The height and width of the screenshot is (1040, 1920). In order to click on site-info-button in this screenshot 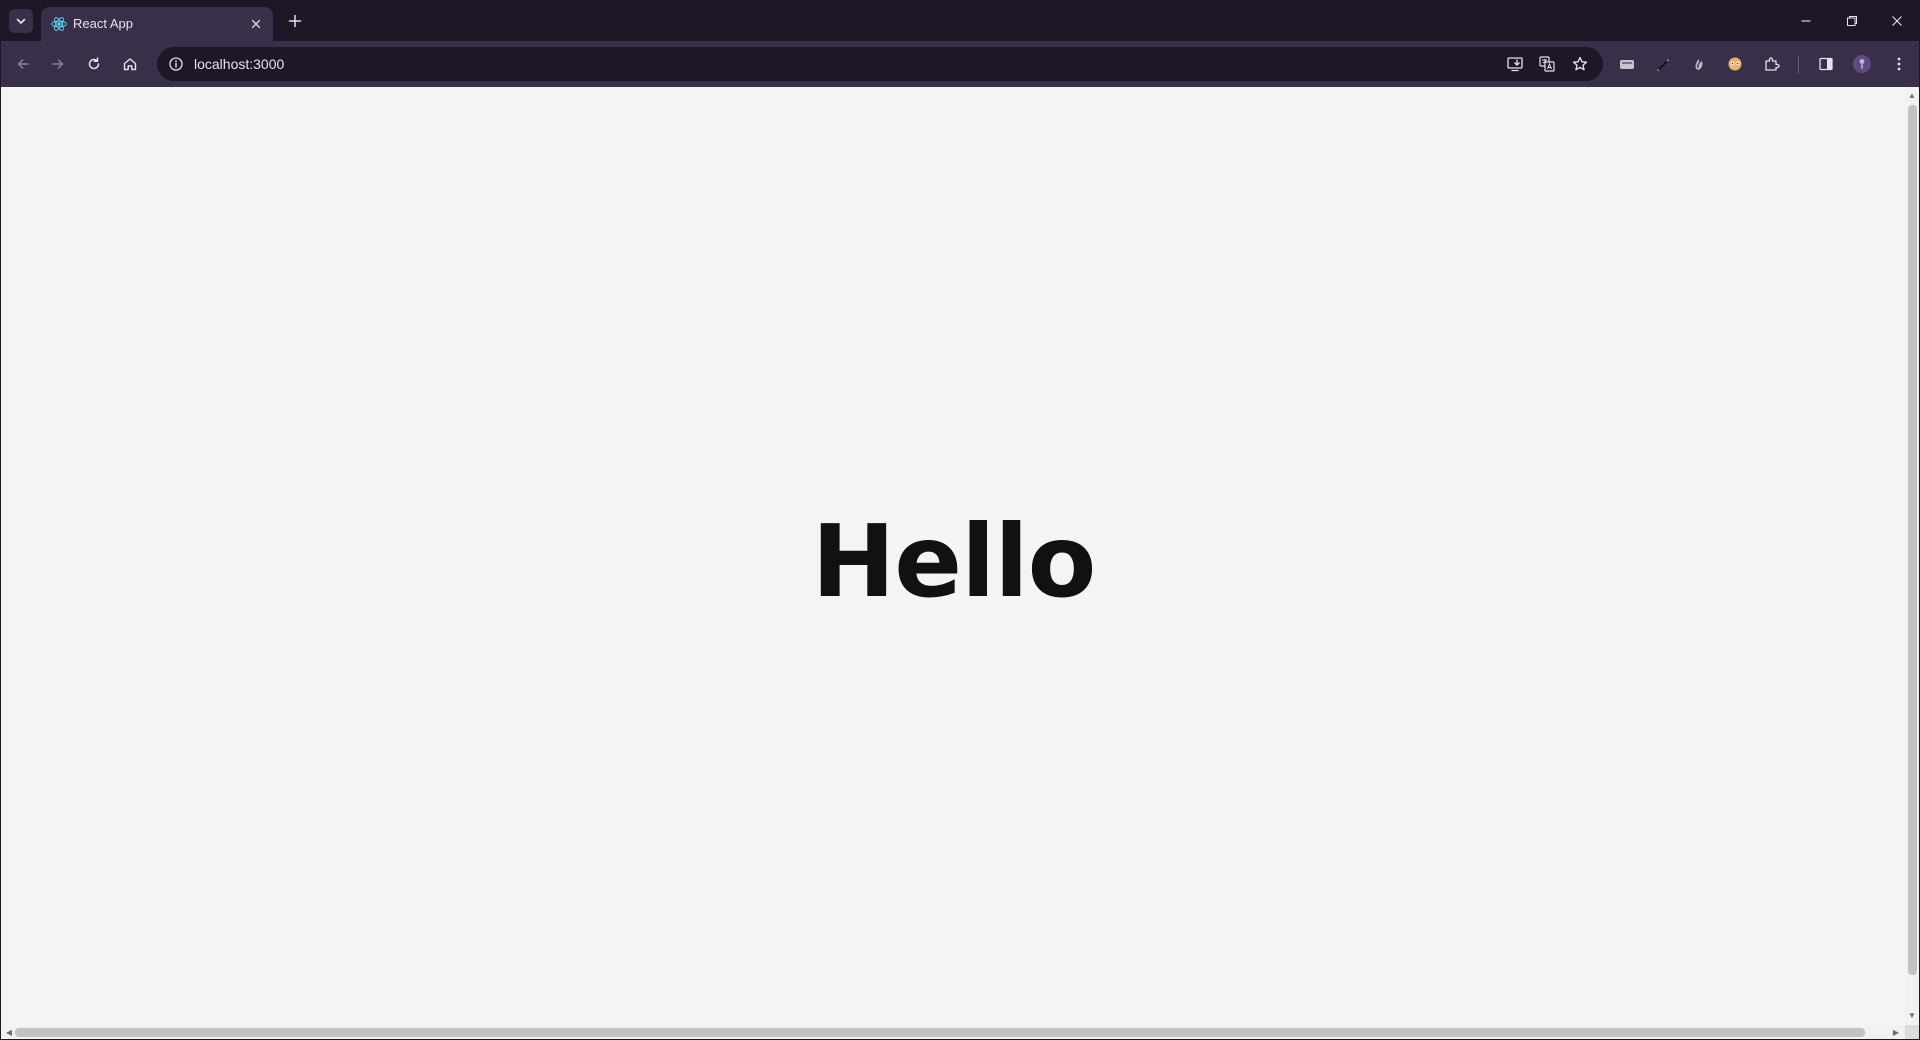, I will do `click(176, 64)`.